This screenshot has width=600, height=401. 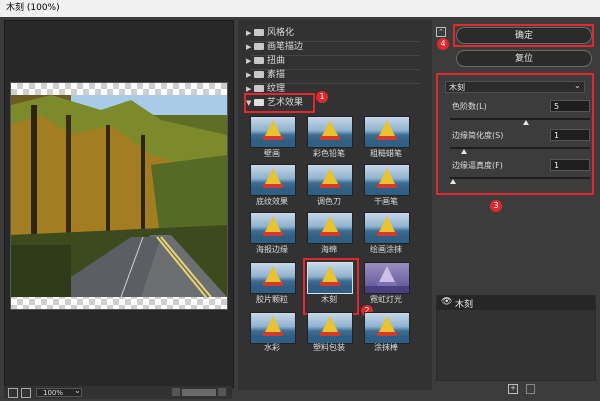 I want to click on cutout-levels-slider-knob, so click(x=525, y=122).